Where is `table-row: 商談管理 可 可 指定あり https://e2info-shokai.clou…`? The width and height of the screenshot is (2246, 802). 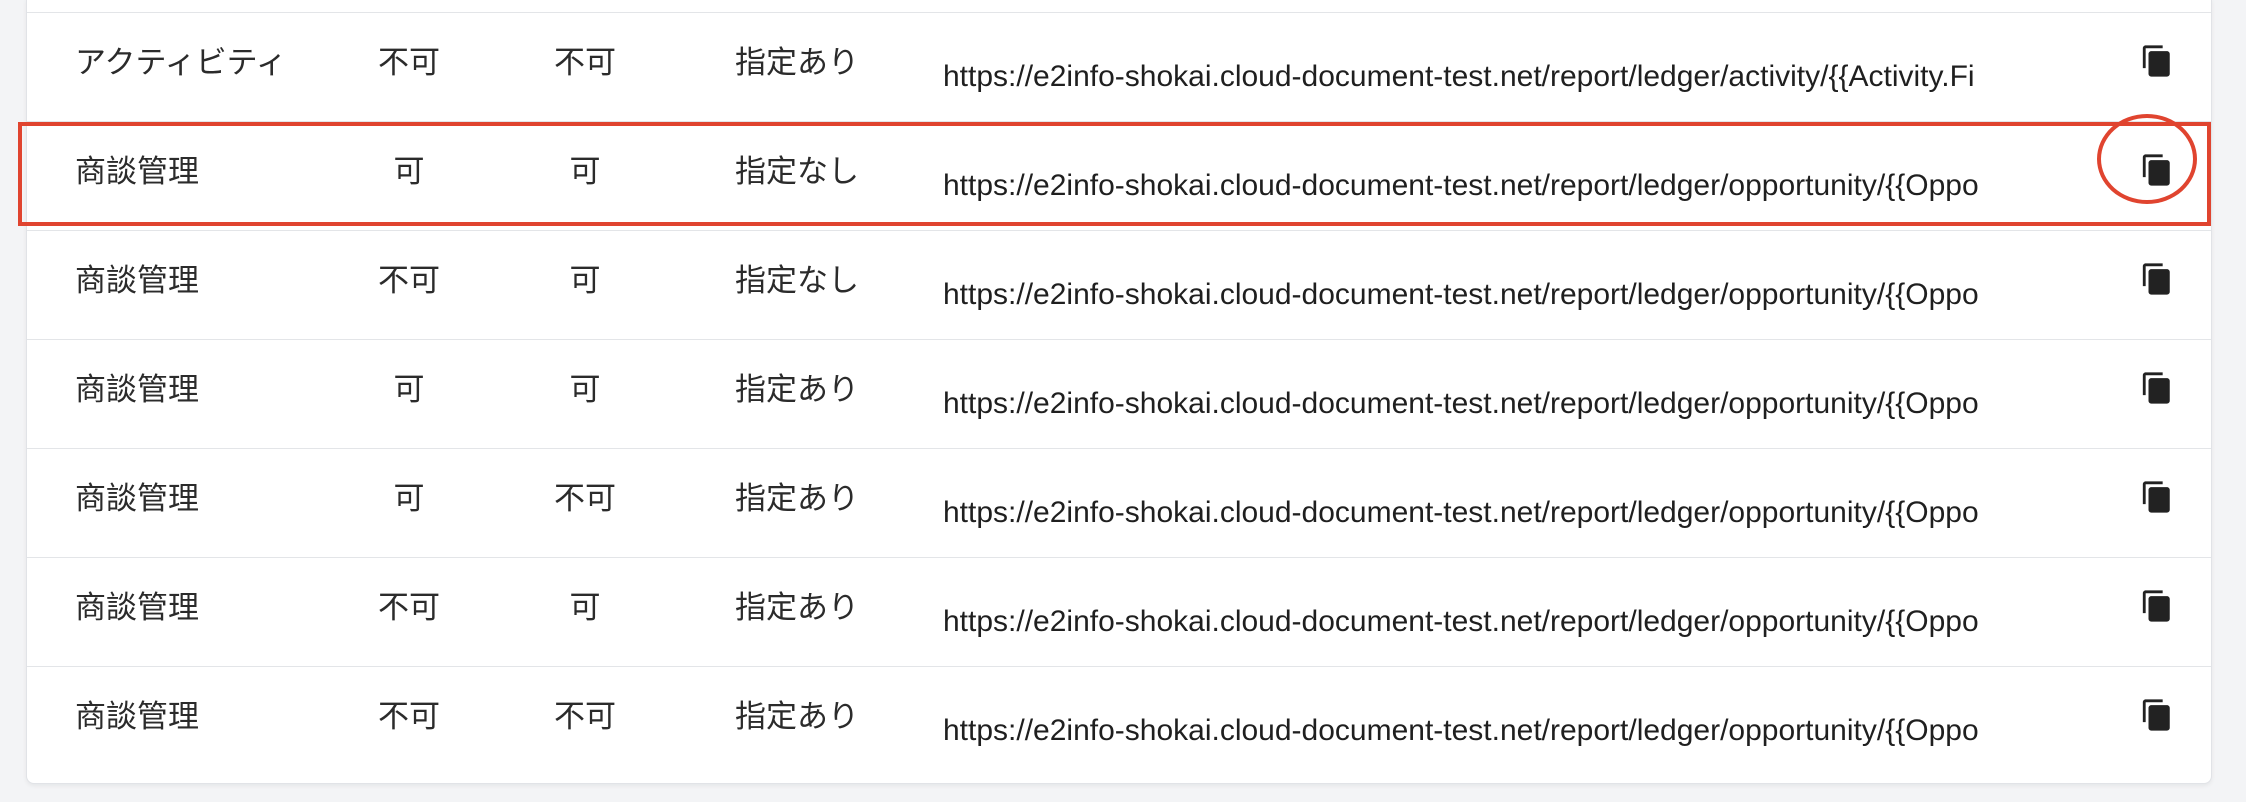 table-row: 商談管理 可 可 指定あり https://e2info-shokai.clou… is located at coordinates (1119, 393).